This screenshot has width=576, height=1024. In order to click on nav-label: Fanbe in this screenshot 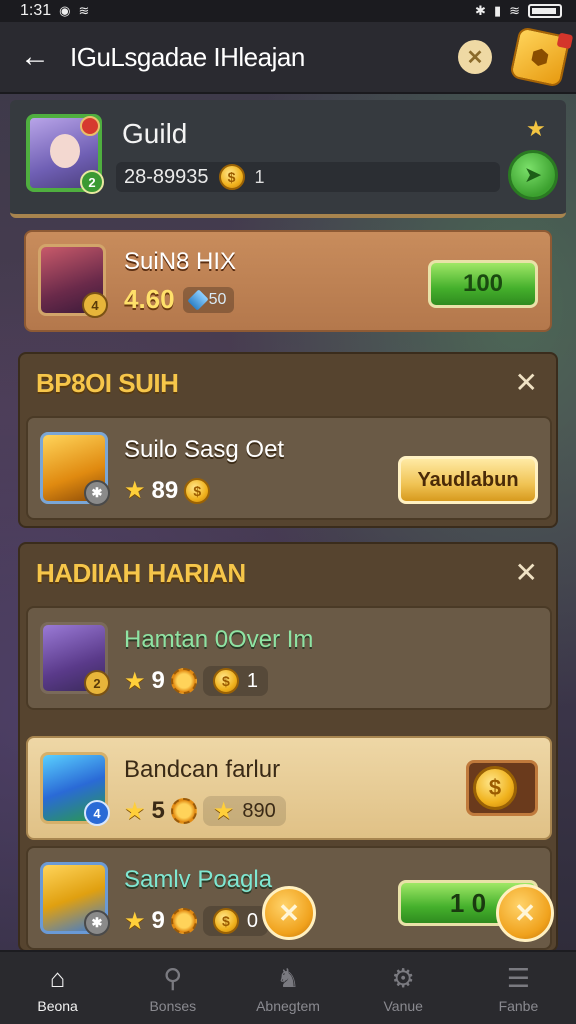, I will do `click(518, 1005)`.